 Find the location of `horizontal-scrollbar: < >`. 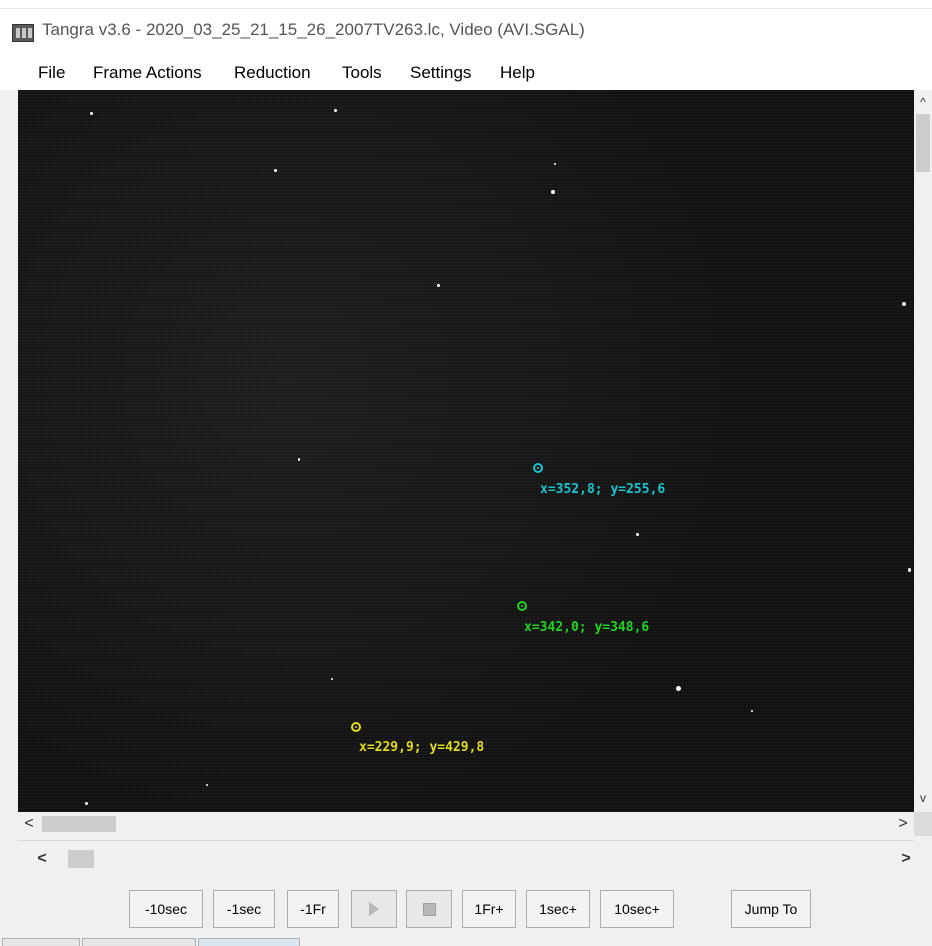

horizontal-scrollbar: < > is located at coordinates (466, 824).